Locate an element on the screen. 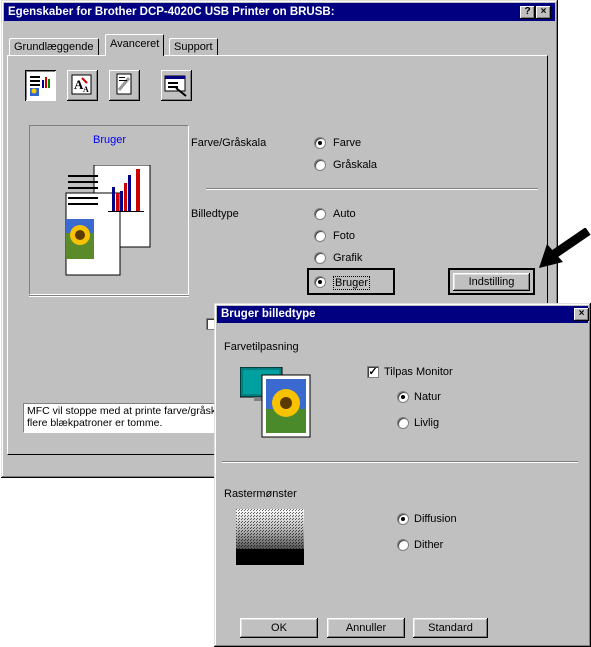 The image size is (591, 647). divider is located at coordinates (372, 189).